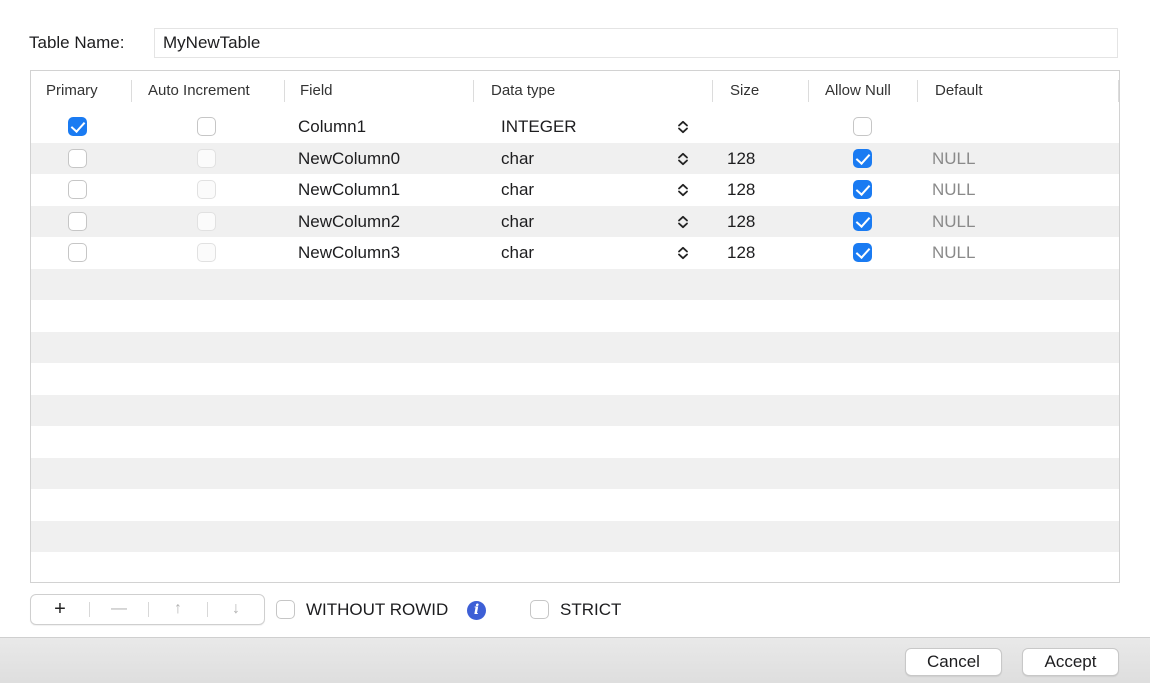  Describe the element at coordinates (316, 91) in the screenshot. I see `header-field: Field` at that location.